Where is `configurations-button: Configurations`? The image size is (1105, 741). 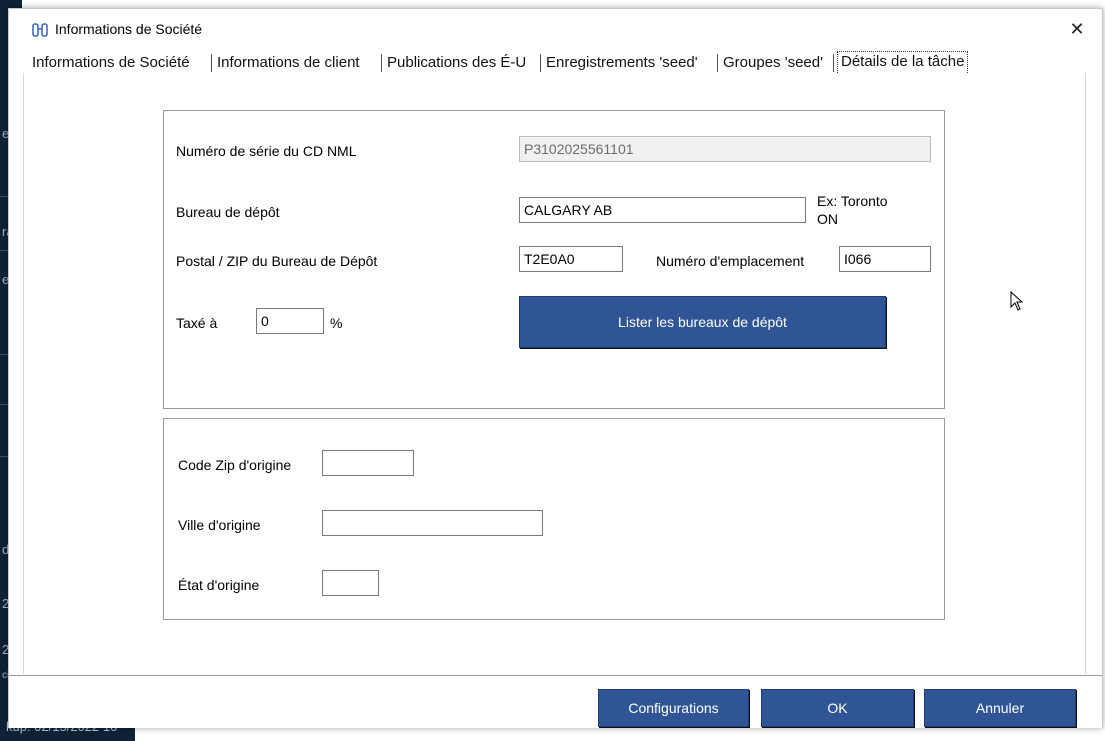 configurations-button: Configurations is located at coordinates (673, 708).